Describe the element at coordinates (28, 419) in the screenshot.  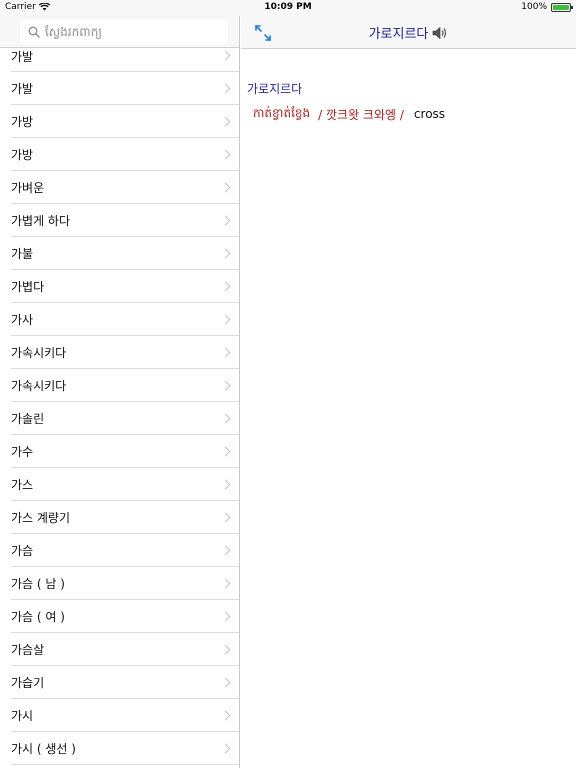
I see `list-item-label: 가솔린` at that location.